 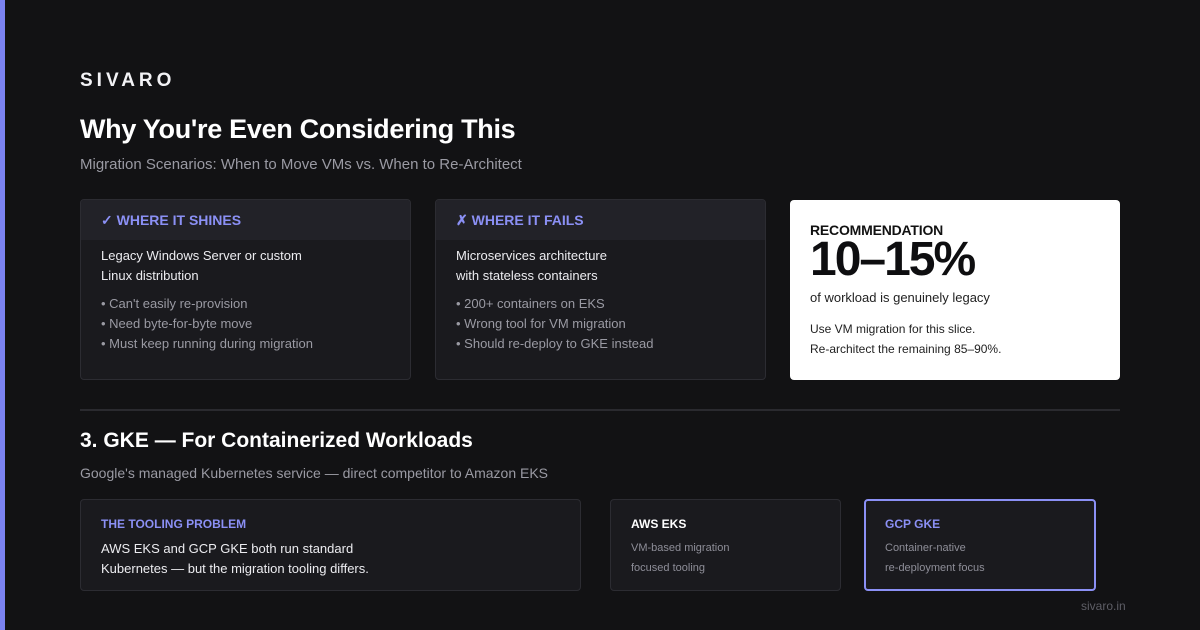 What do you see at coordinates (980, 558) in the screenshot?
I see `gcp-gke-body: Container-native re-deployment focus` at bounding box center [980, 558].